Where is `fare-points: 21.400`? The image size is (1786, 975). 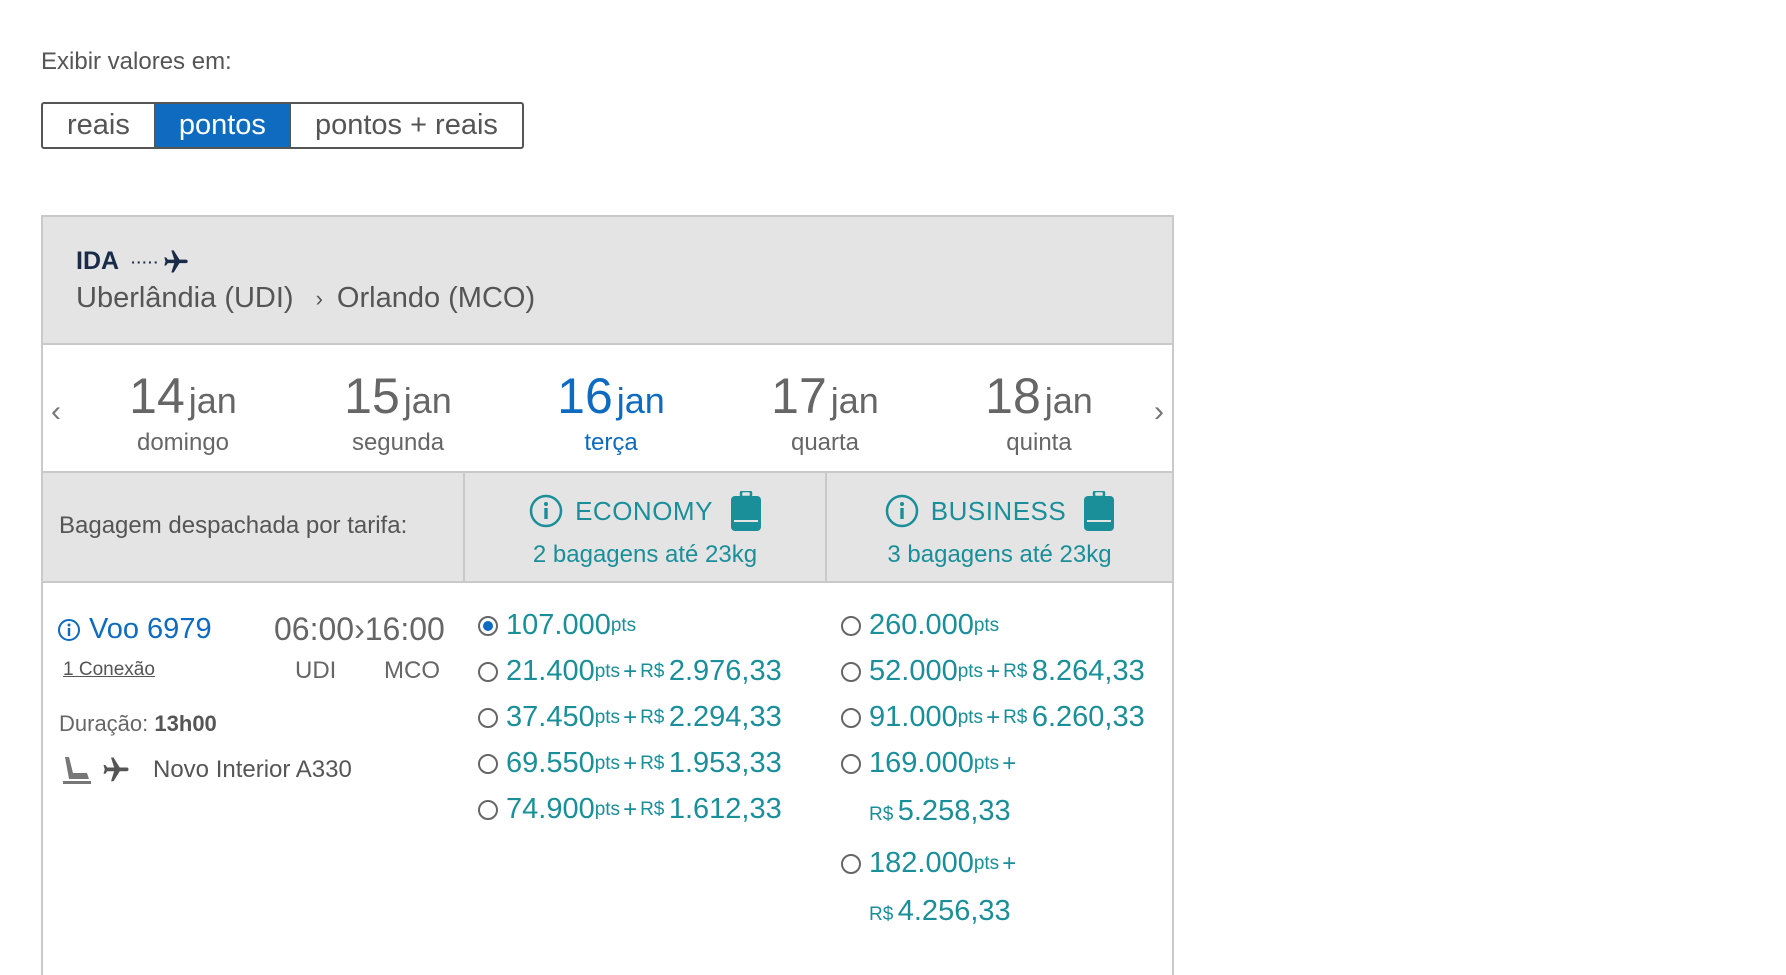
fare-points: 21.400 is located at coordinates (550, 671).